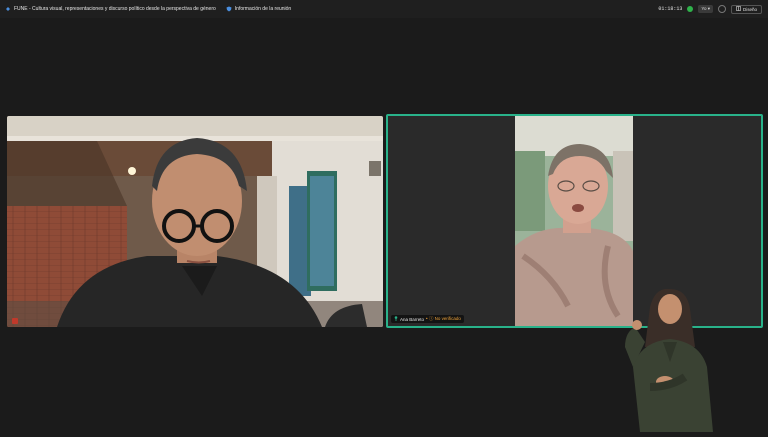 The image size is (768, 437). I want to click on participant-name: Ana Barreto, so click(412, 319).